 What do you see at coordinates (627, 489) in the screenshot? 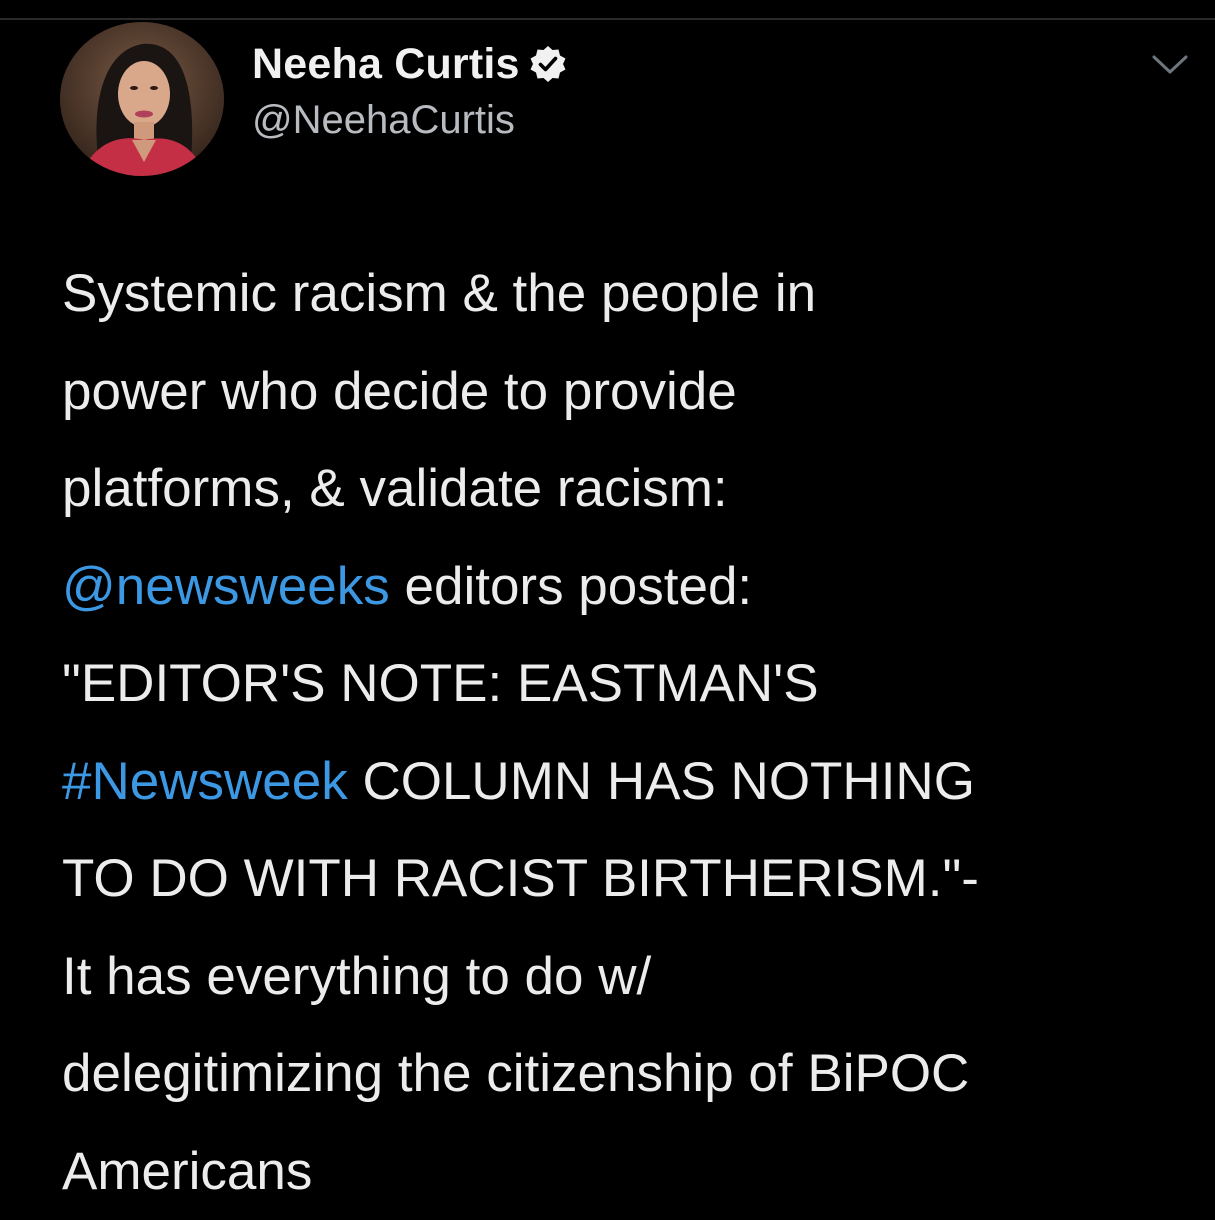
I see `tweet-line: platforms, & validate racism:` at bounding box center [627, 489].